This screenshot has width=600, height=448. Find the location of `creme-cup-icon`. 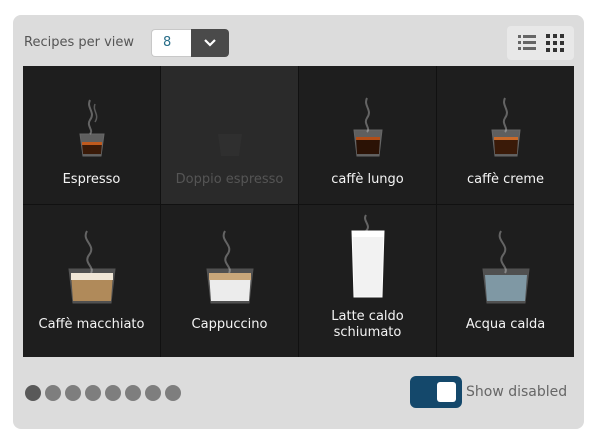

creme-cup-icon is located at coordinates (505, 127).